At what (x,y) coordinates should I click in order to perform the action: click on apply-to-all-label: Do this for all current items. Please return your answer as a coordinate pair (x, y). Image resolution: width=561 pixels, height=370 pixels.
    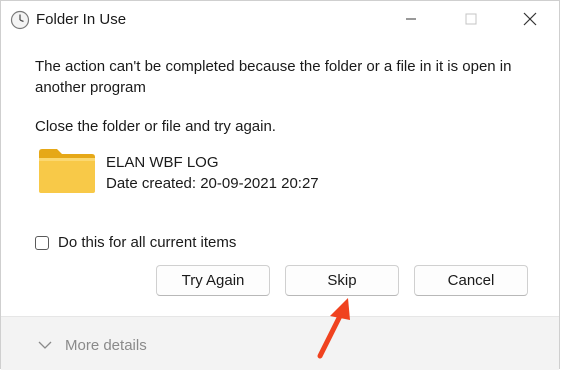
    Looking at the image, I should click on (147, 242).